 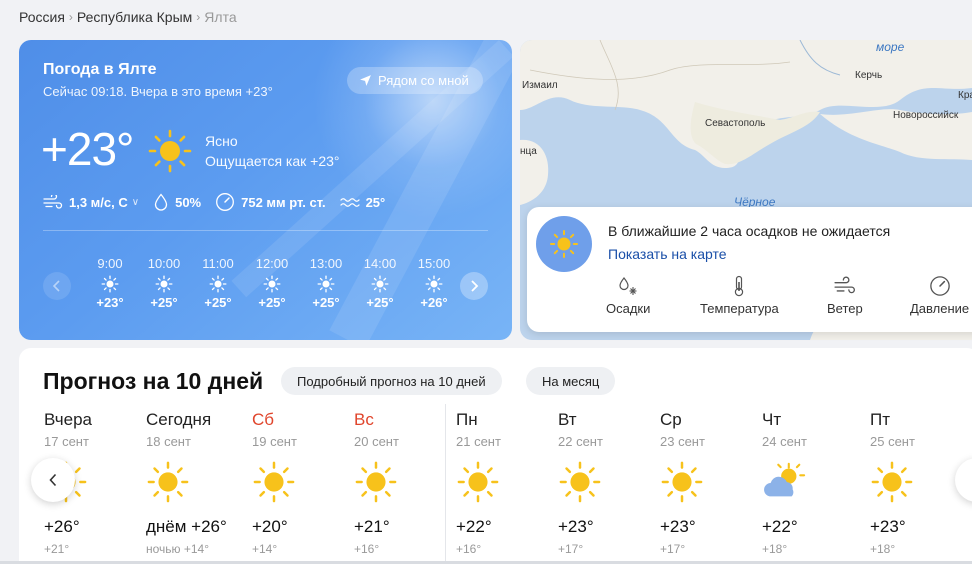 What do you see at coordinates (42, 17) in the screenshot?
I see `breadcrumb-russia: Россия` at bounding box center [42, 17].